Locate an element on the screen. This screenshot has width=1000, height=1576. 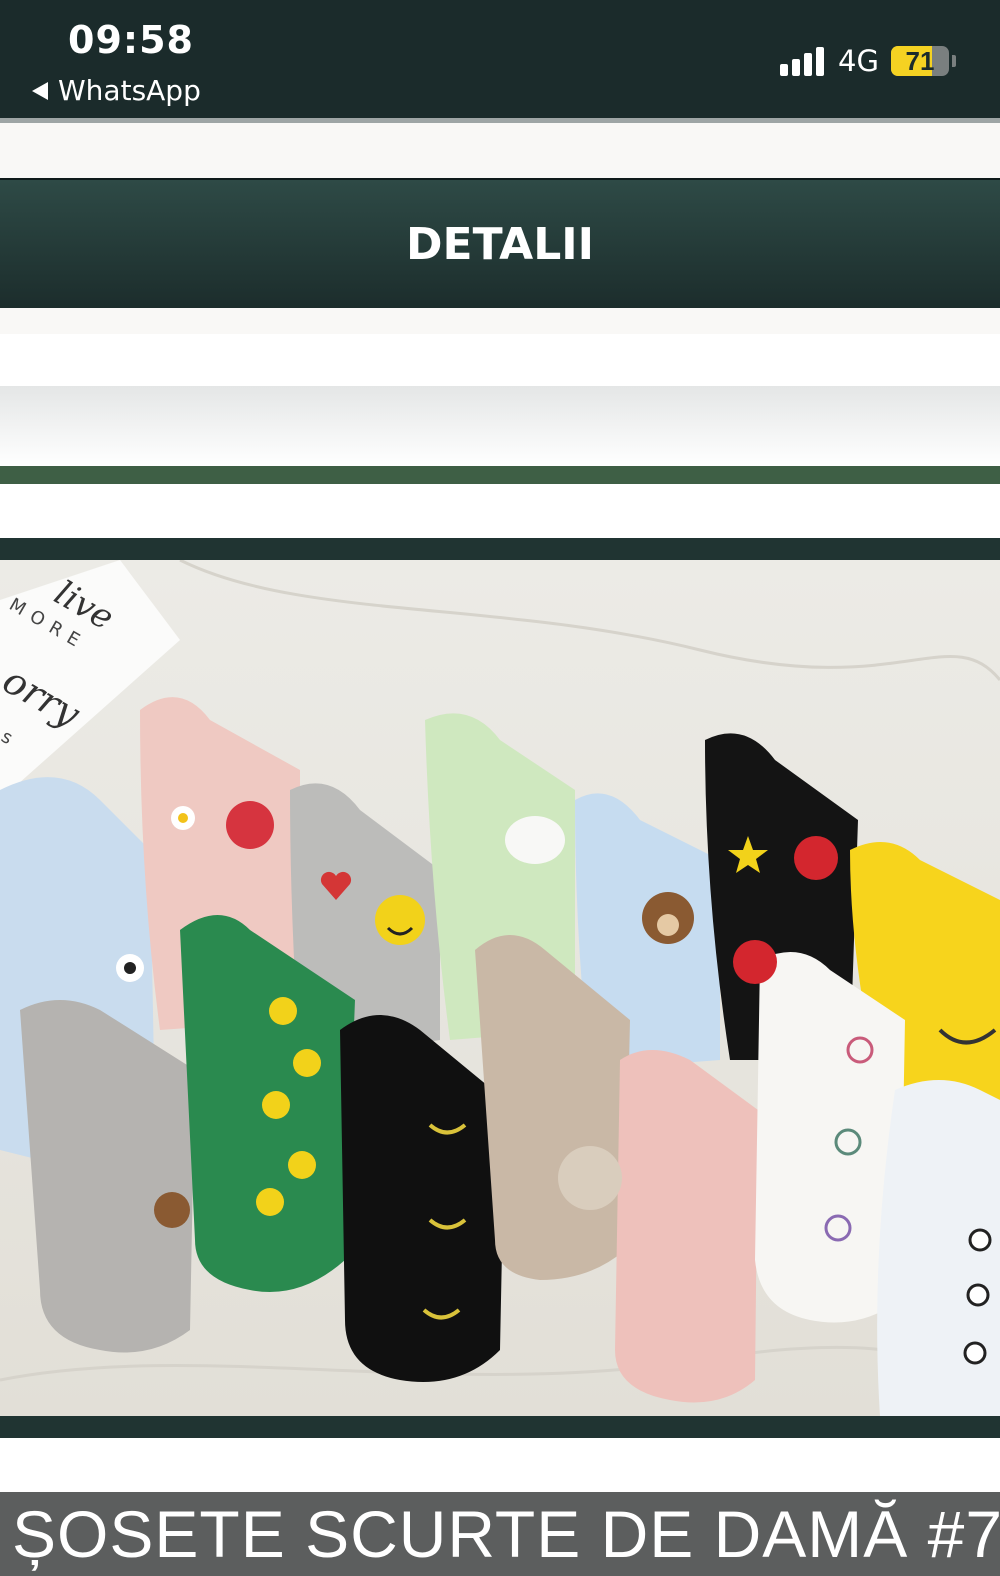
battery-percent: 71 is located at coordinates (920, 61).